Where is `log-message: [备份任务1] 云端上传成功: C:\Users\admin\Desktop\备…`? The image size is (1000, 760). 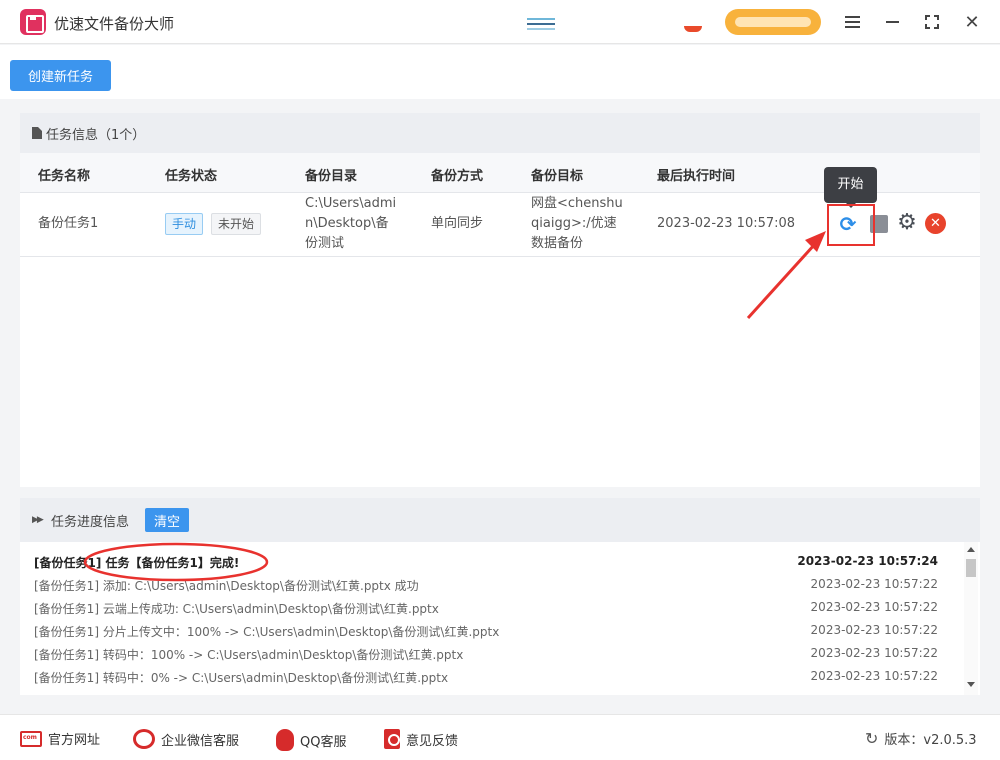 log-message: [备份任务1] 云端上传成功: C:\Users\admin\Desktop\备… is located at coordinates (236, 609).